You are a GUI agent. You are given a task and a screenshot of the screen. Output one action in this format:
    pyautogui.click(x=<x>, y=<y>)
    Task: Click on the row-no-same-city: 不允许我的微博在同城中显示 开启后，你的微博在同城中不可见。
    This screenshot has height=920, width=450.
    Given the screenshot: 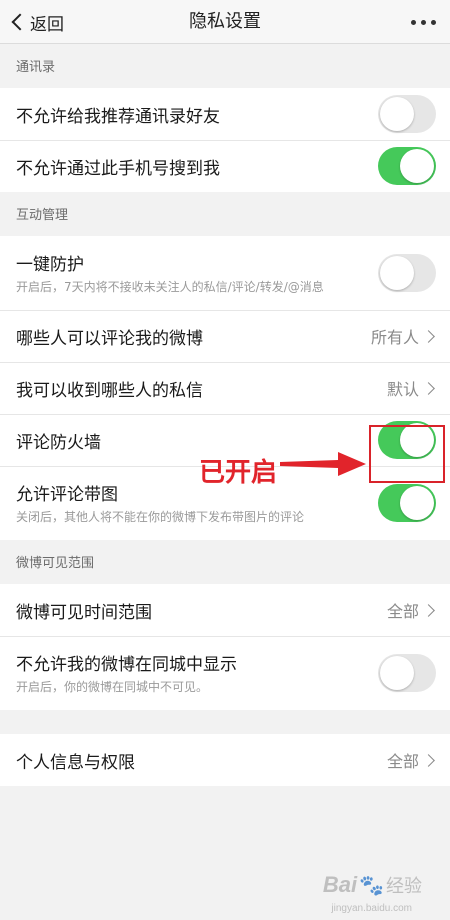 What is the action you would take?
    pyautogui.click(x=225, y=673)
    